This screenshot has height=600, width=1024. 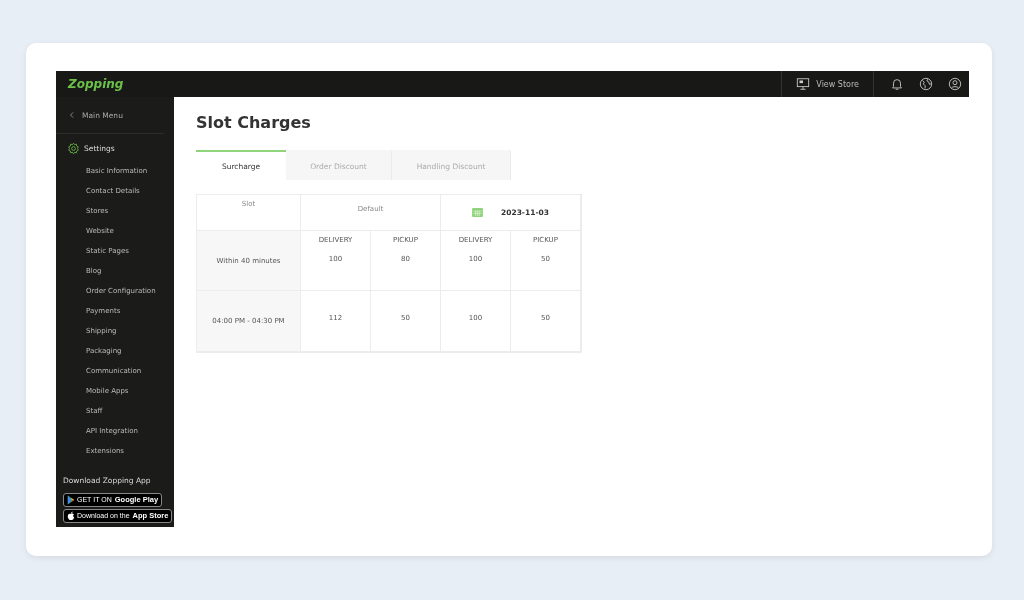 I want to click on back-icon, so click(x=72, y=115).